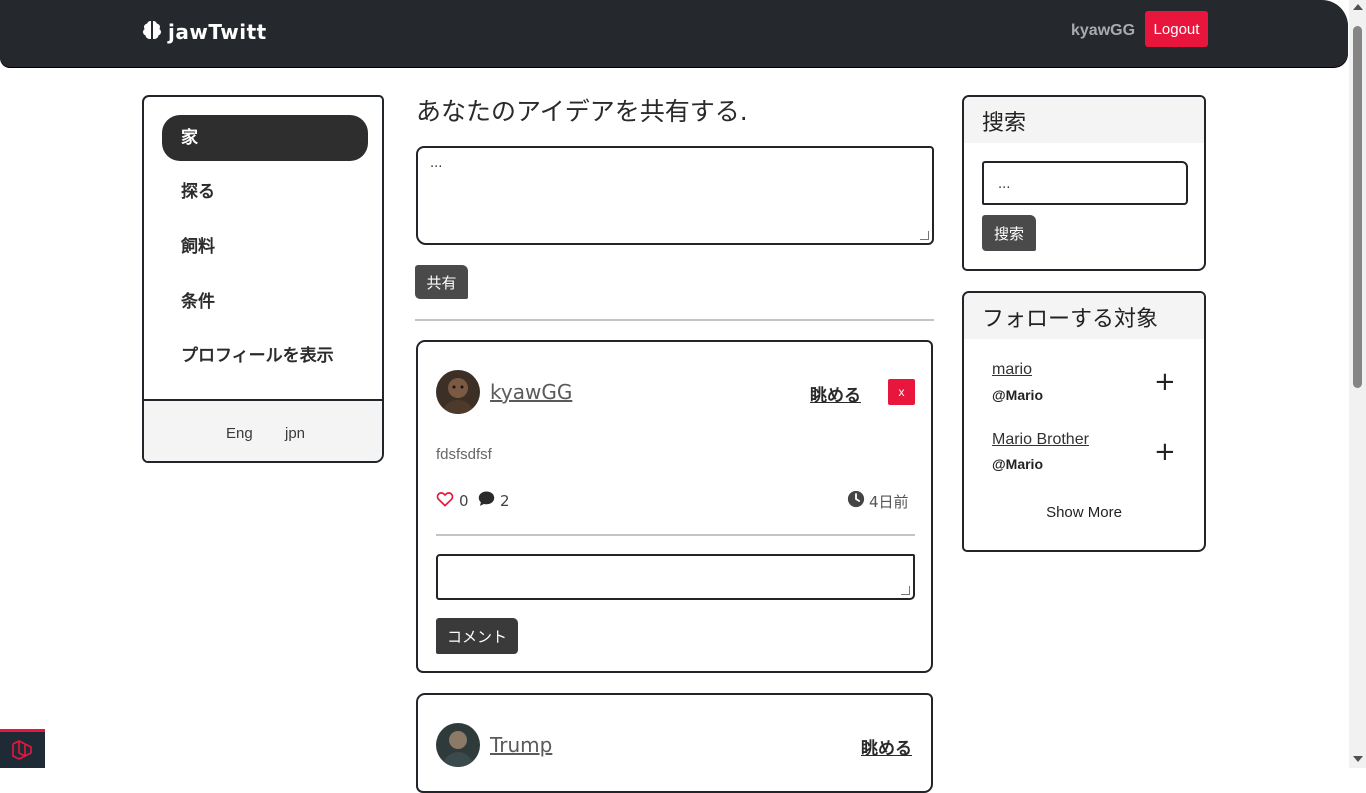  I want to click on comment-button: コメント, so click(477, 636).